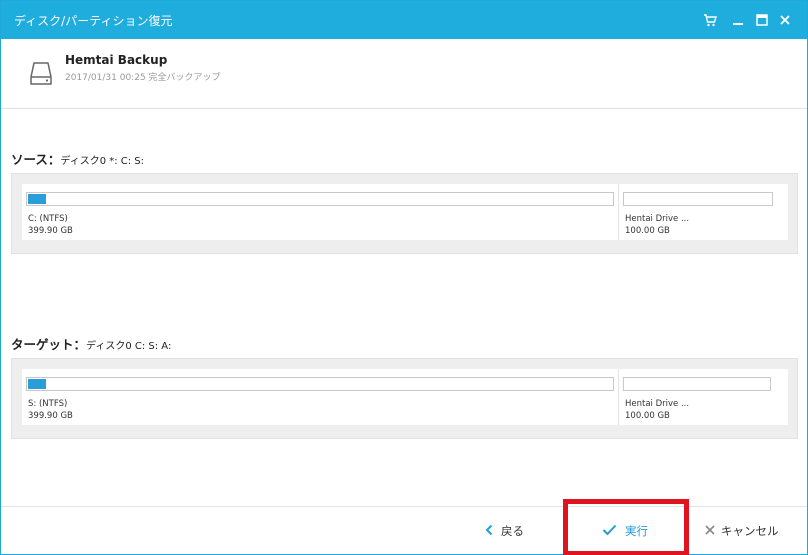  Describe the element at coordinates (48, 404) in the screenshot. I see `partition-name: S: (NTFS)` at that location.